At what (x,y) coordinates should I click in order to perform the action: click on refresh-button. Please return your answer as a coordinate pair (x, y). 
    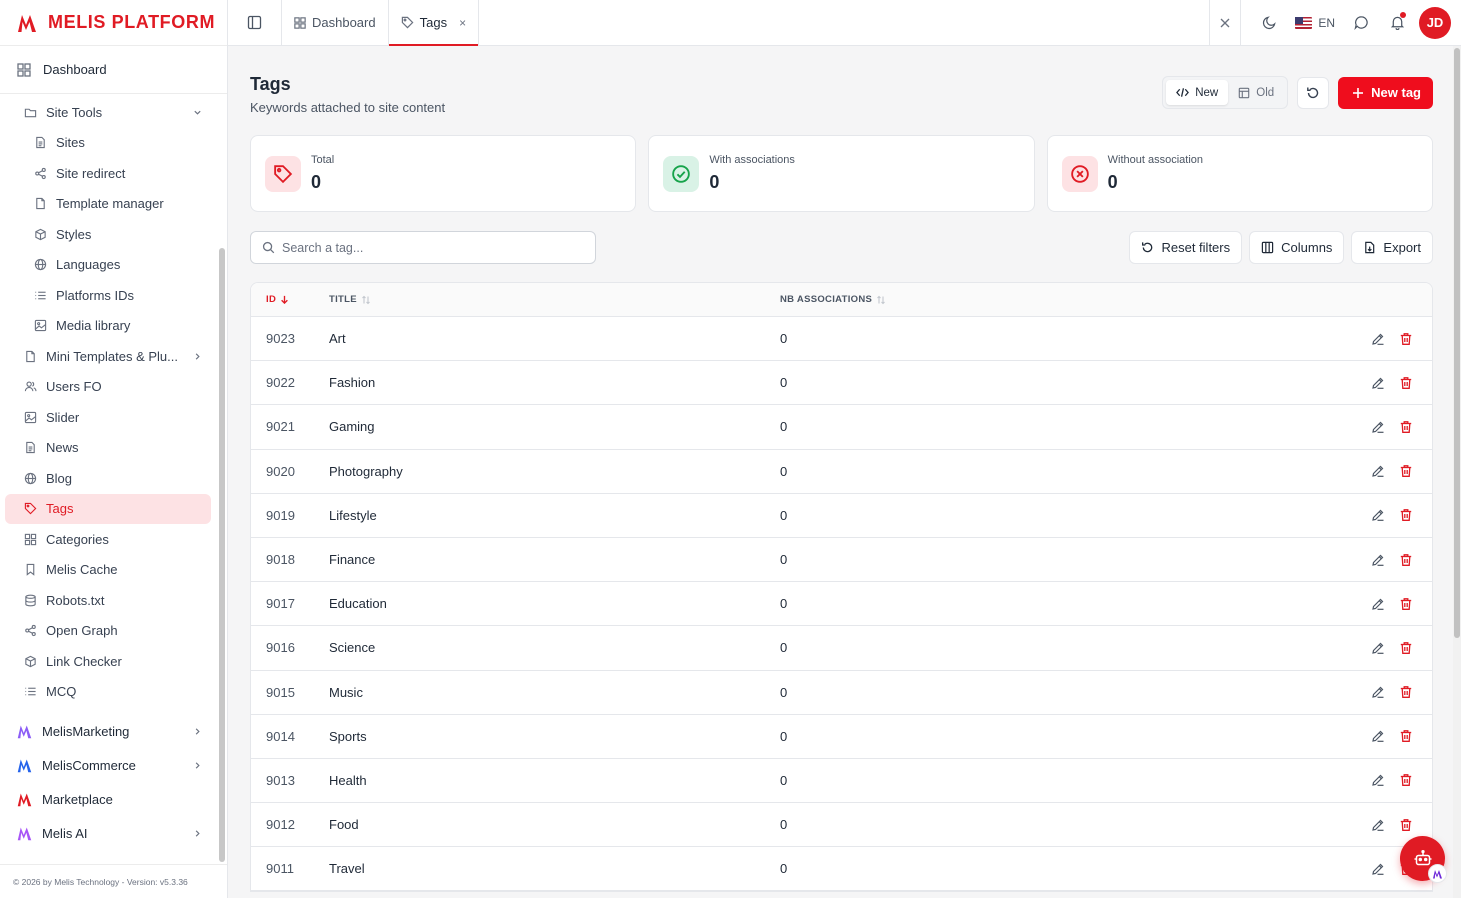
    Looking at the image, I should click on (1313, 92).